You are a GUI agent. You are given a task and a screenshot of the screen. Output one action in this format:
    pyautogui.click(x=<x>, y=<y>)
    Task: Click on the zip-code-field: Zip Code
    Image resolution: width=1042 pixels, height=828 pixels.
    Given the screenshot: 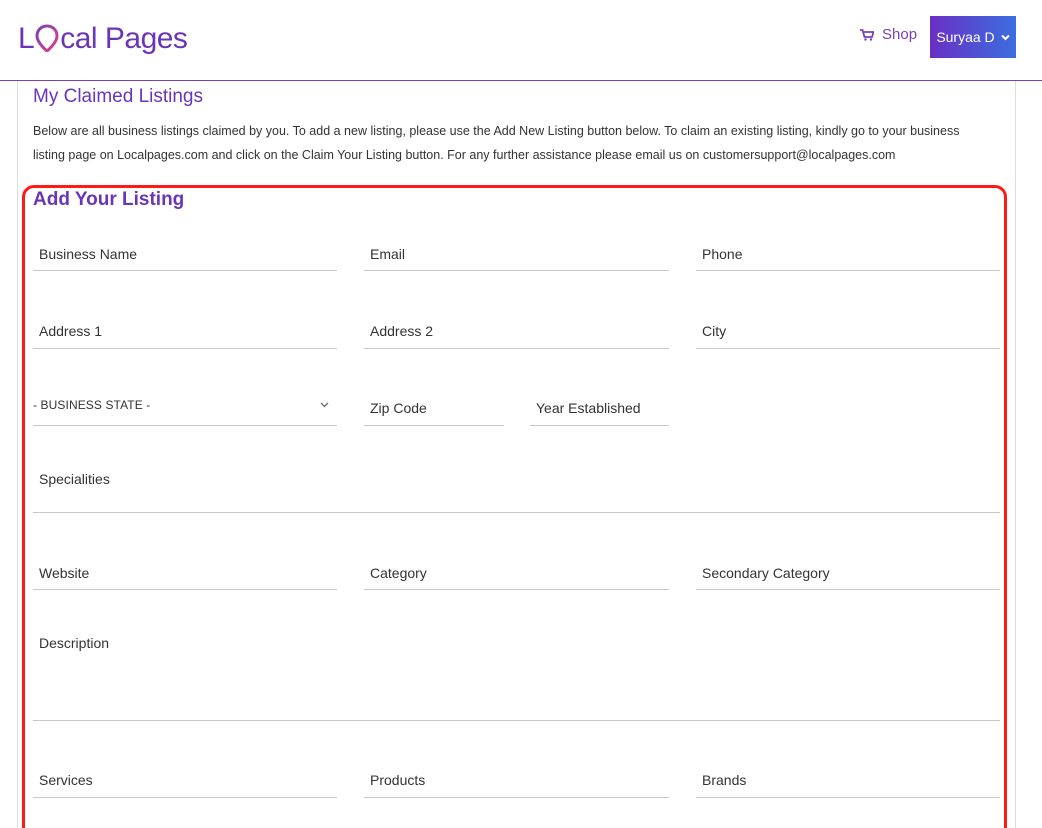 What is the action you would take?
    pyautogui.click(x=434, y=408)
    